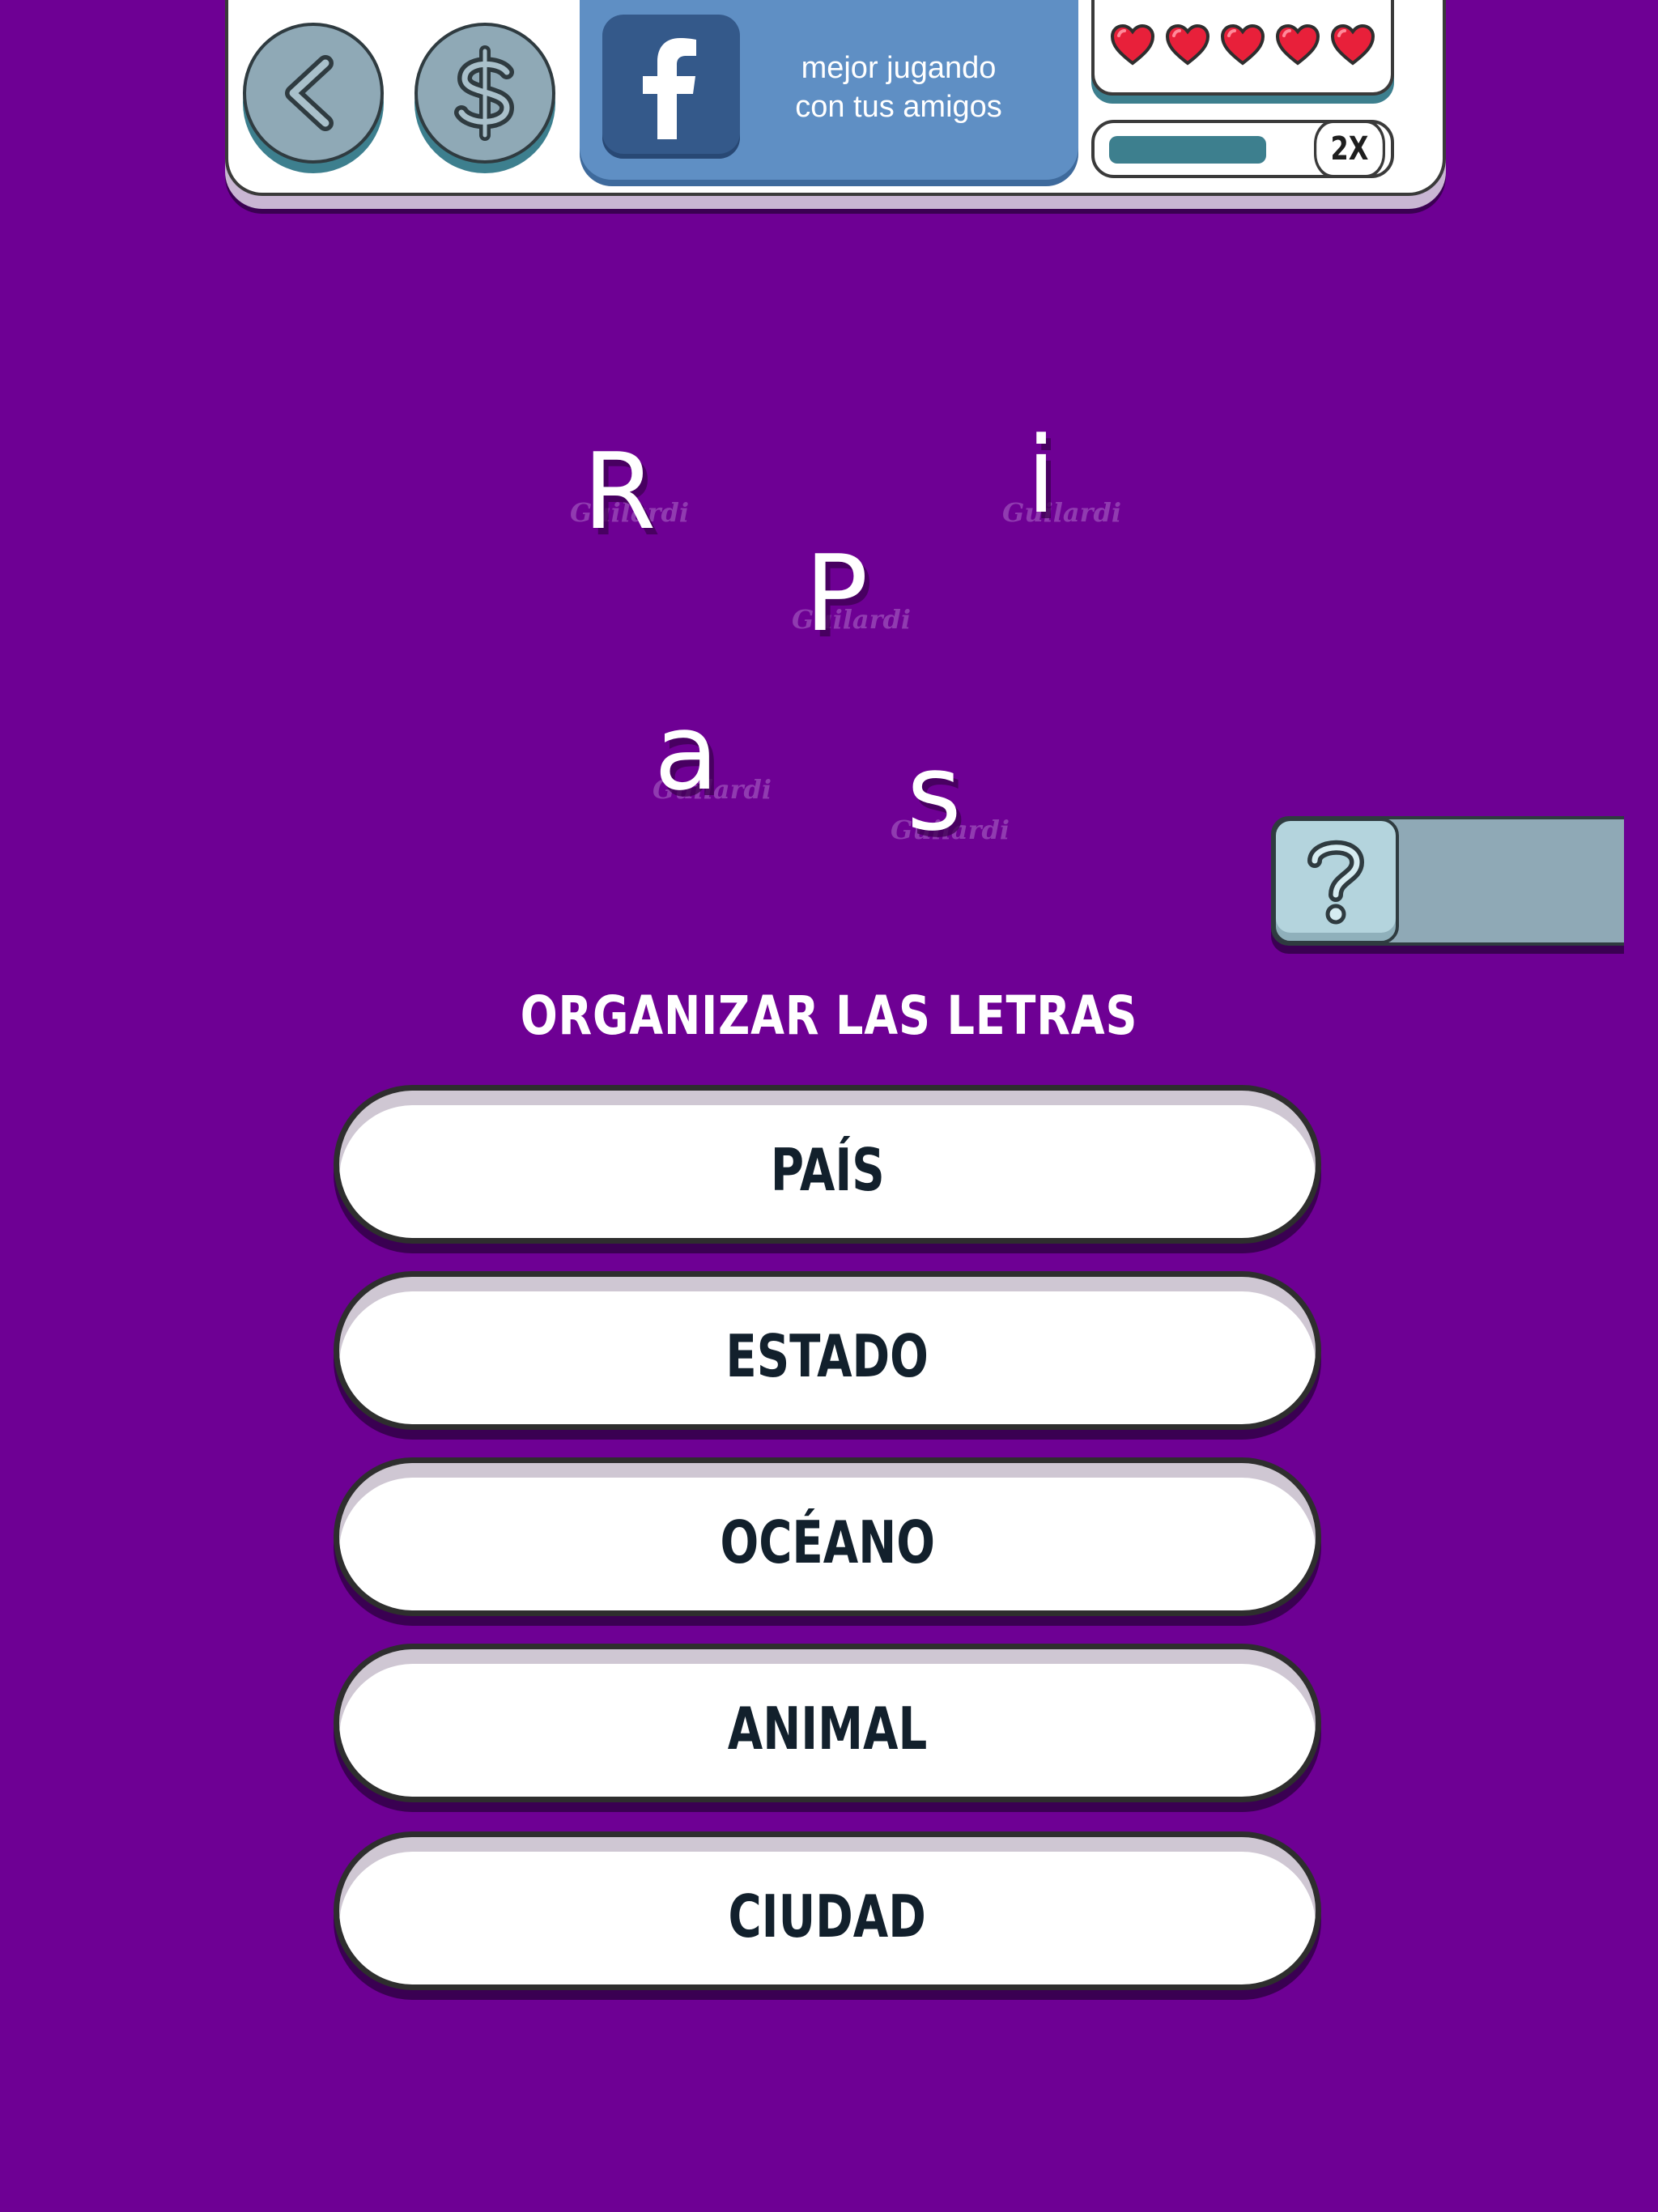 The image size is (1658, 2212). Describe the element at coordinates (1062, 513) in the screenshot. I see `watermark: Guilardi` at that location.